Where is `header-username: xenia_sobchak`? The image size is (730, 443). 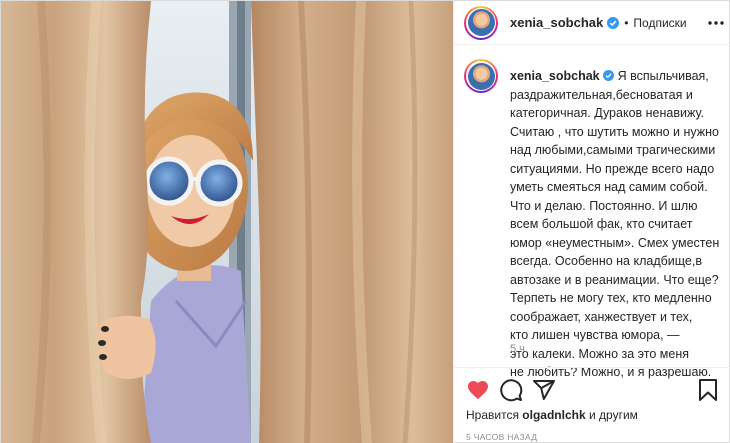 header-username: xenia_sobchak is located at coordinates (556, 22).